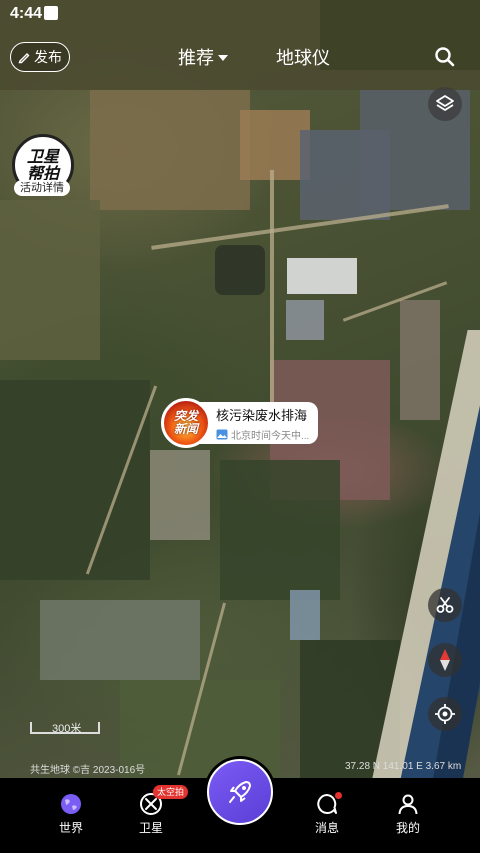 This screenshot has width=480, height=853. I want to click on compass-button, so click(445, 660).